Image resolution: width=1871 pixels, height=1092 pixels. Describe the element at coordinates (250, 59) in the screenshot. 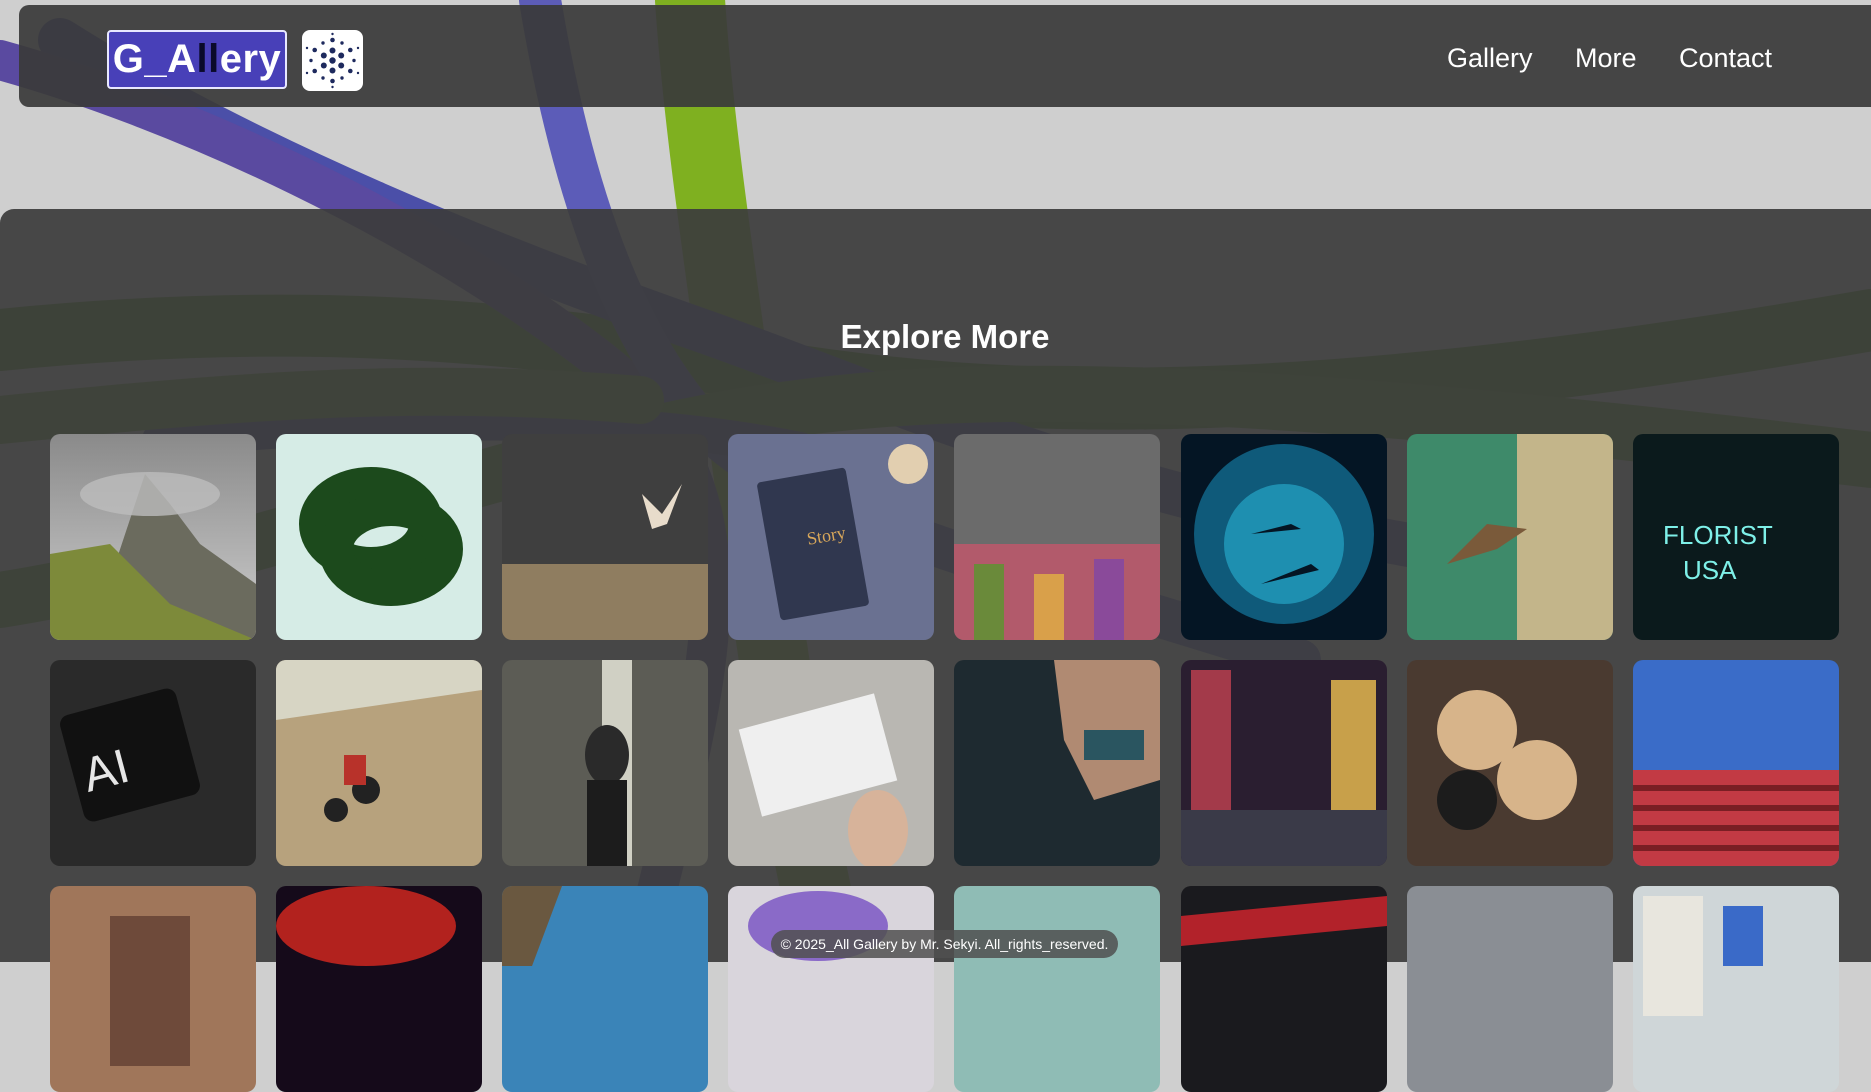

I see `logo-text-part-3: ery` at that location.